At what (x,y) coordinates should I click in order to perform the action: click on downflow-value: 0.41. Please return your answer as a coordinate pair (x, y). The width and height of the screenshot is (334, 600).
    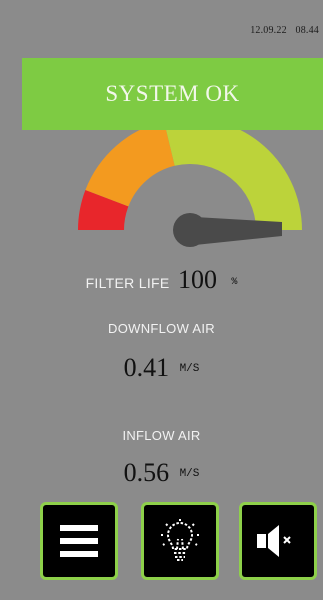
    Looking at the image, I should click on (146, 367).